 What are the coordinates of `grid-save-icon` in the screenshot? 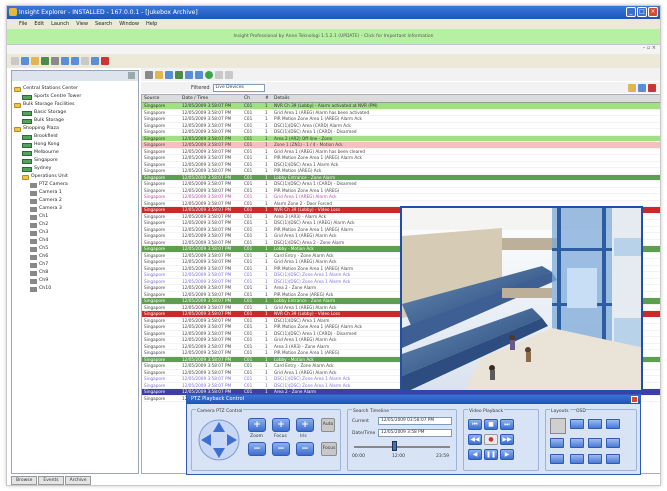 It's located at (169, 74).